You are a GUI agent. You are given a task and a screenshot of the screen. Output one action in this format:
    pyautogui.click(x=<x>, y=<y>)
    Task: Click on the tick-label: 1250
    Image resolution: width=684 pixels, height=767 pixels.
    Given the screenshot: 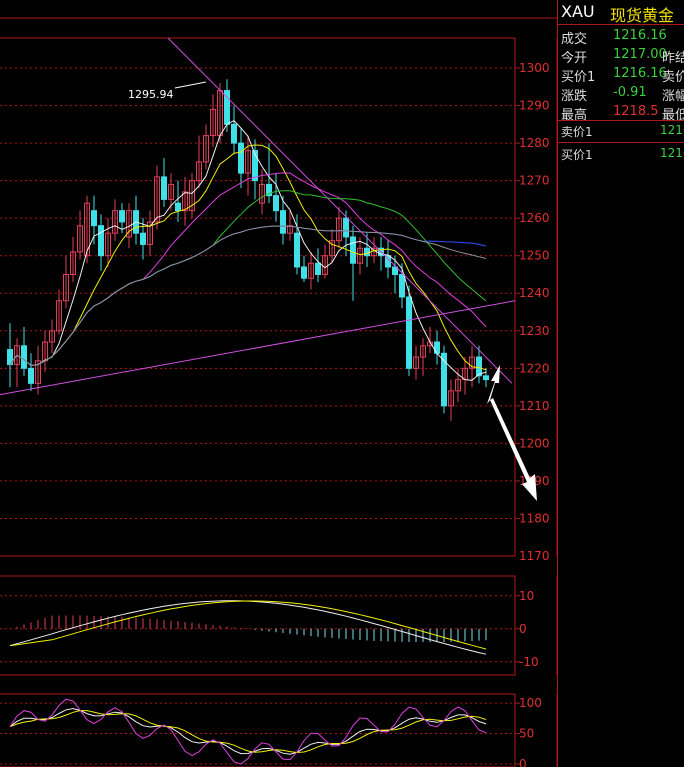 What is the action you would take?
    pyautogui.click(x=534, y=256)
    